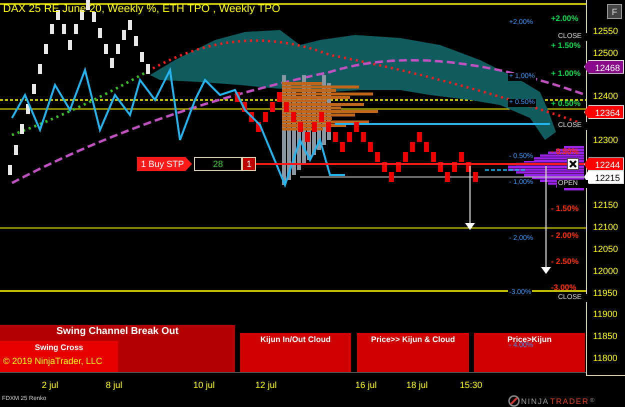 This screenshot has width=625, height=407. I want to click on signal-panel-title: Swing Cross, so click(59, 347).